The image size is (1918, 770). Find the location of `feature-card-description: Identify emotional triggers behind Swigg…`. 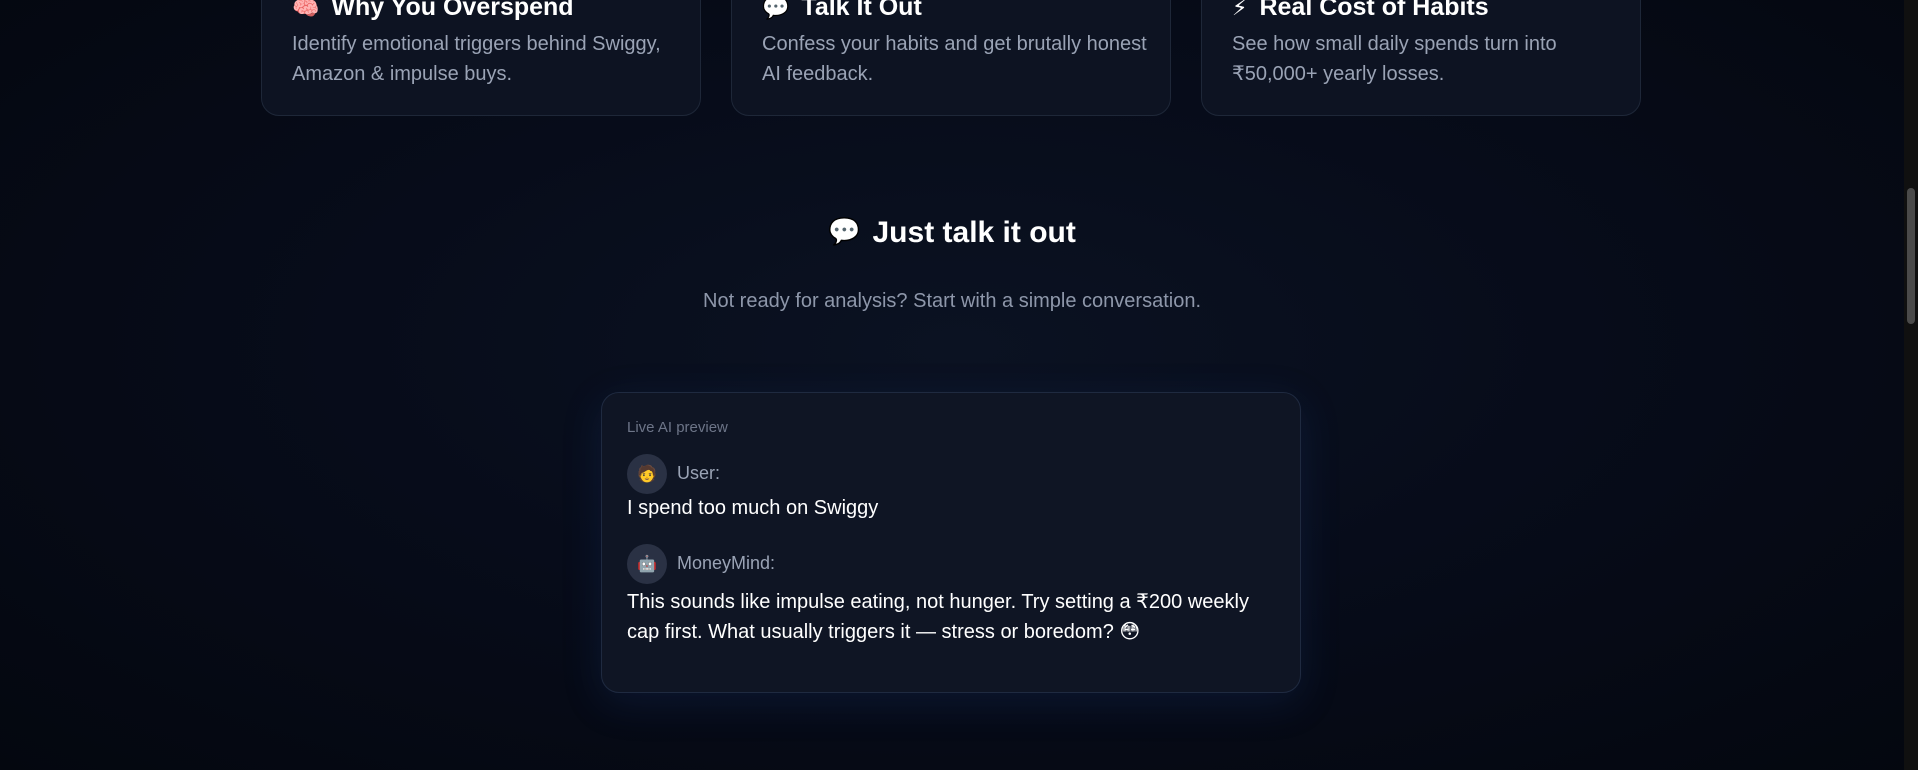

feature-card-description: Identify emotional triggers behind Swigg… is located at coordinates (476, 59).